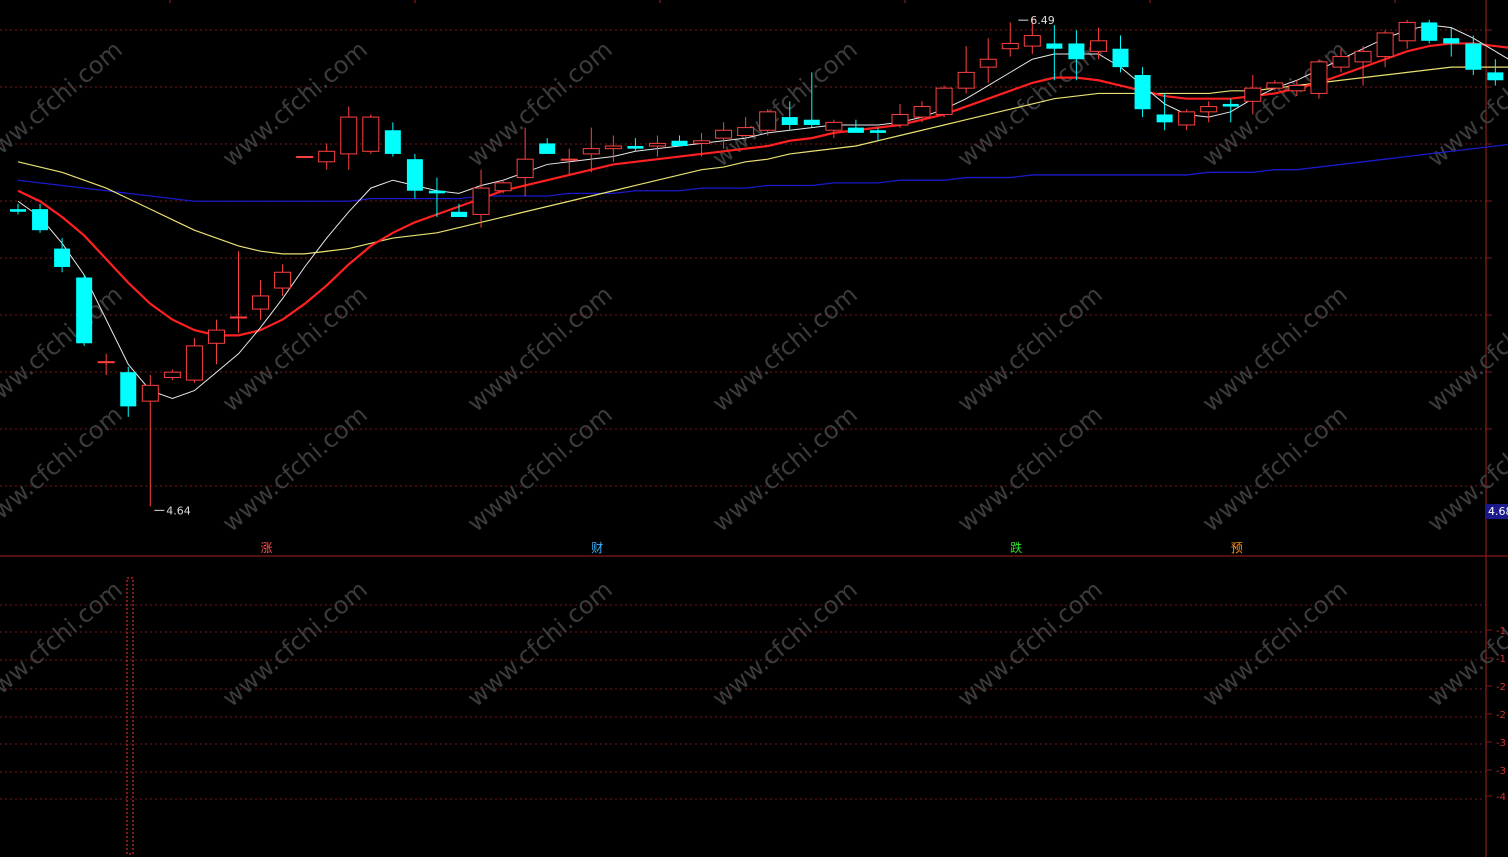  Describe the element at coordinates (1042, 20) in the screenshot. I see `high-price-label: 6.49` at that location.